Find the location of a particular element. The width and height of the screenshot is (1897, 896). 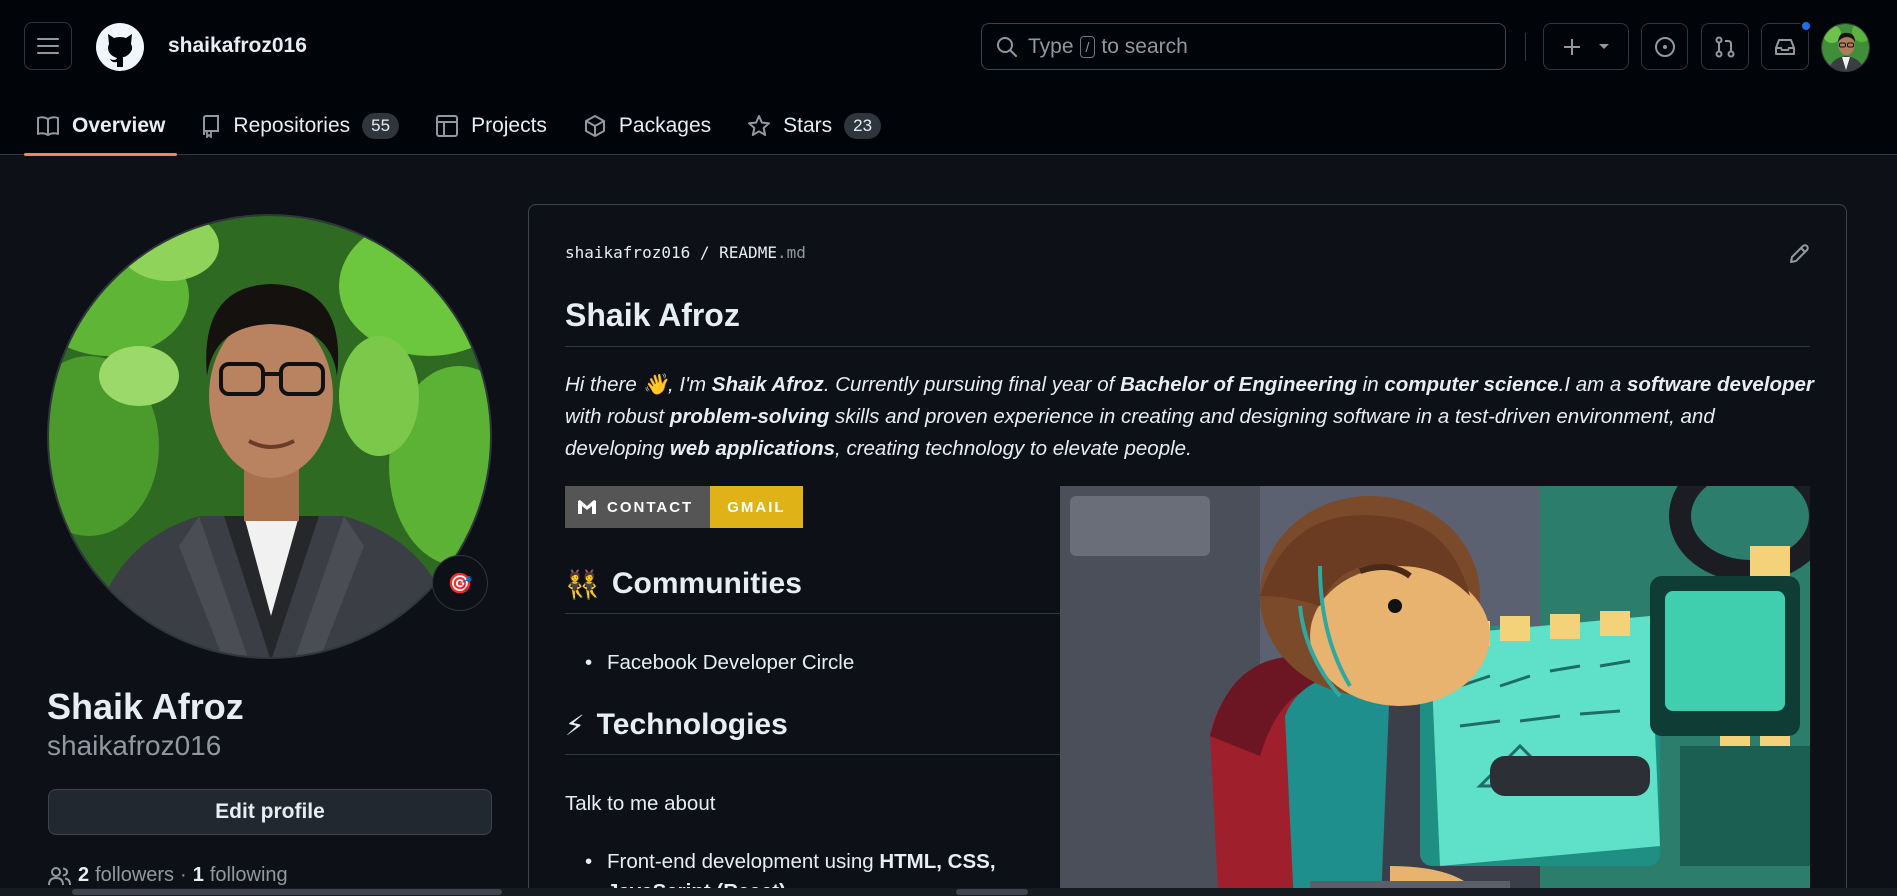

wave-emoji: 👋 is located at coordinates (655, 384).